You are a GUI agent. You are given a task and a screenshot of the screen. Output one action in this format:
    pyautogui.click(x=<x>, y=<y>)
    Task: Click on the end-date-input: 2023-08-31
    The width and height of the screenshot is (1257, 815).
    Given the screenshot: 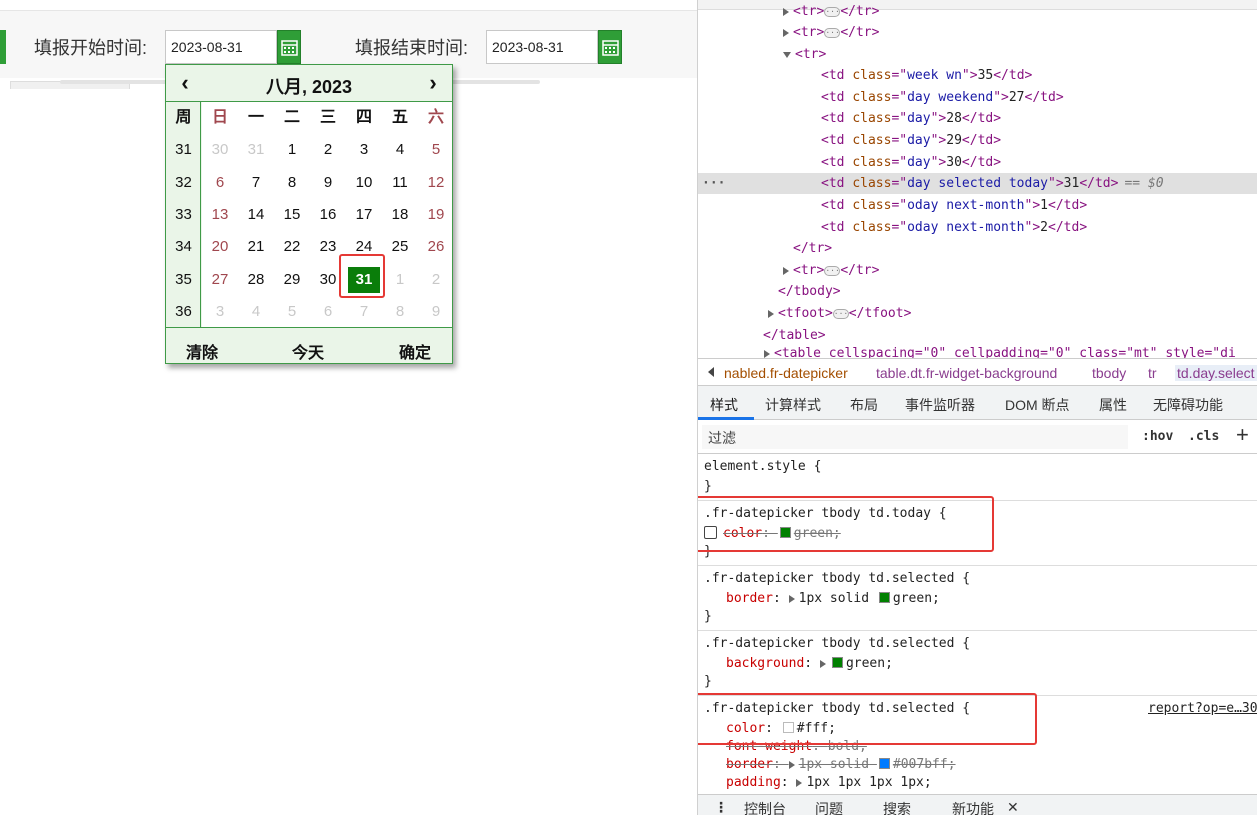 What is the action you would take?
    pyautogui.click(x=542, y=47)
    